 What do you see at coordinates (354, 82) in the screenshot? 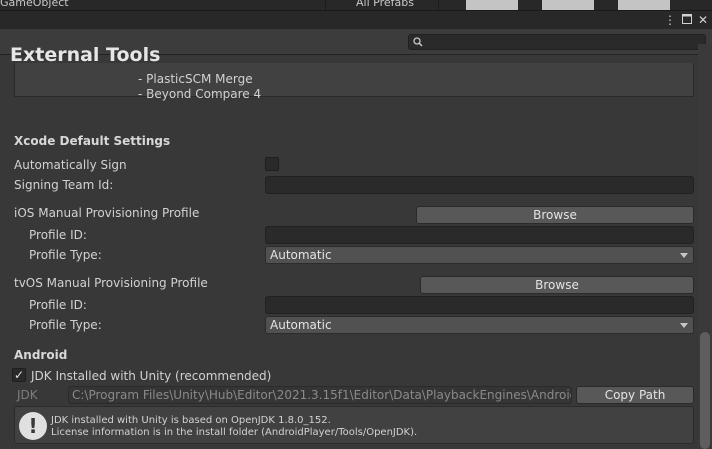
I see `diff-tools-list: - PlasticSCM Merge - Beyond Compare 4` at bounding box center [354, 82].